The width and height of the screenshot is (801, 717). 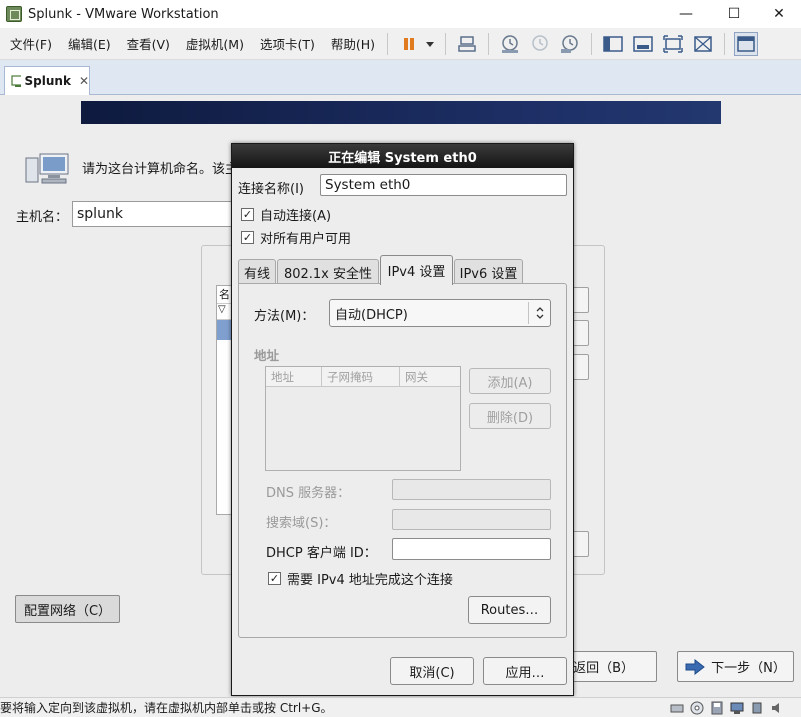 What do you see at coordinates (267, 355) in the screenshot?
I see `address-section-label: 地址` at bounding box center [267, 355].